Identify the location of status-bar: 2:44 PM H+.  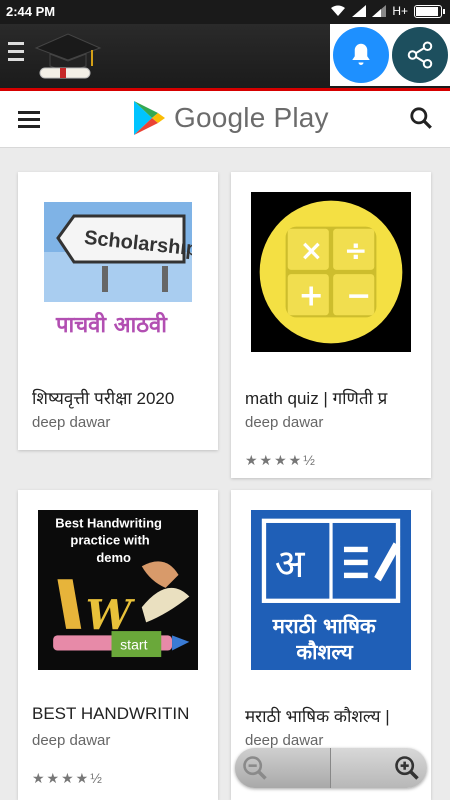
(225, 12).